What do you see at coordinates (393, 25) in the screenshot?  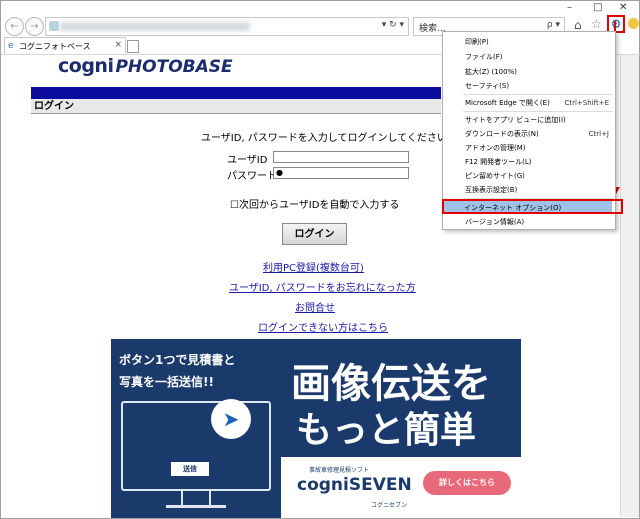 I see `refresh-icon: ▾ ↻ ▾` at bounding box center [393, 25].